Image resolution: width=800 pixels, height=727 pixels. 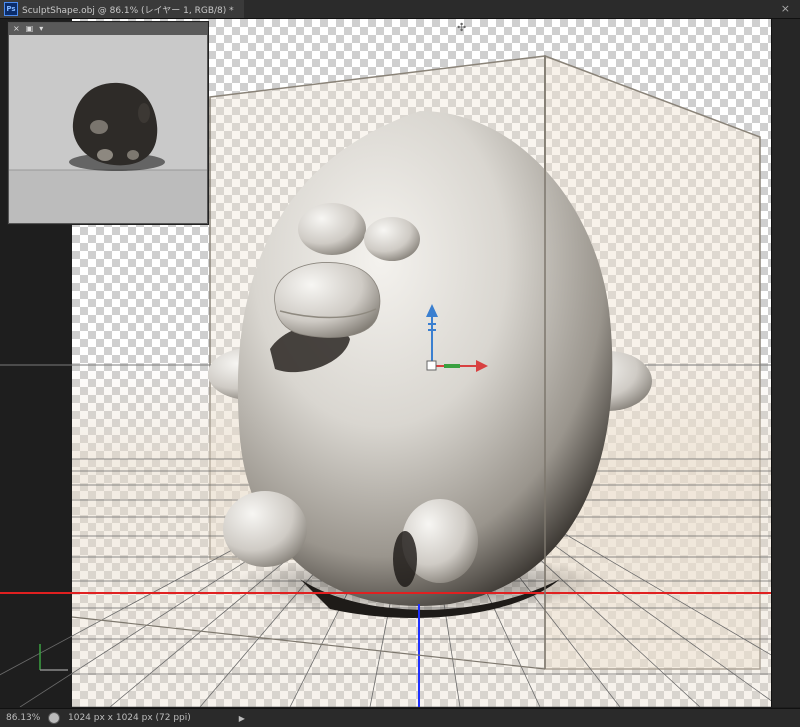 I want to click on close-icon: ×, so click(x=785, y=9).